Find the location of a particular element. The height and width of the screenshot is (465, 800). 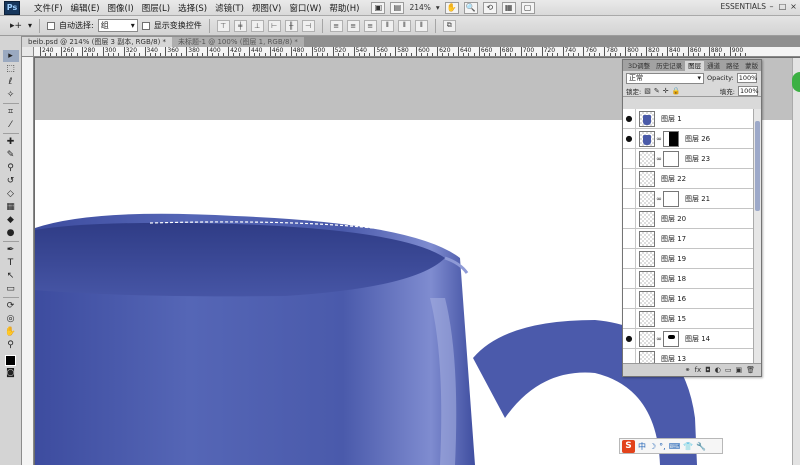

pen-tool-icon: ✒ is located at coordinates (11, 250).